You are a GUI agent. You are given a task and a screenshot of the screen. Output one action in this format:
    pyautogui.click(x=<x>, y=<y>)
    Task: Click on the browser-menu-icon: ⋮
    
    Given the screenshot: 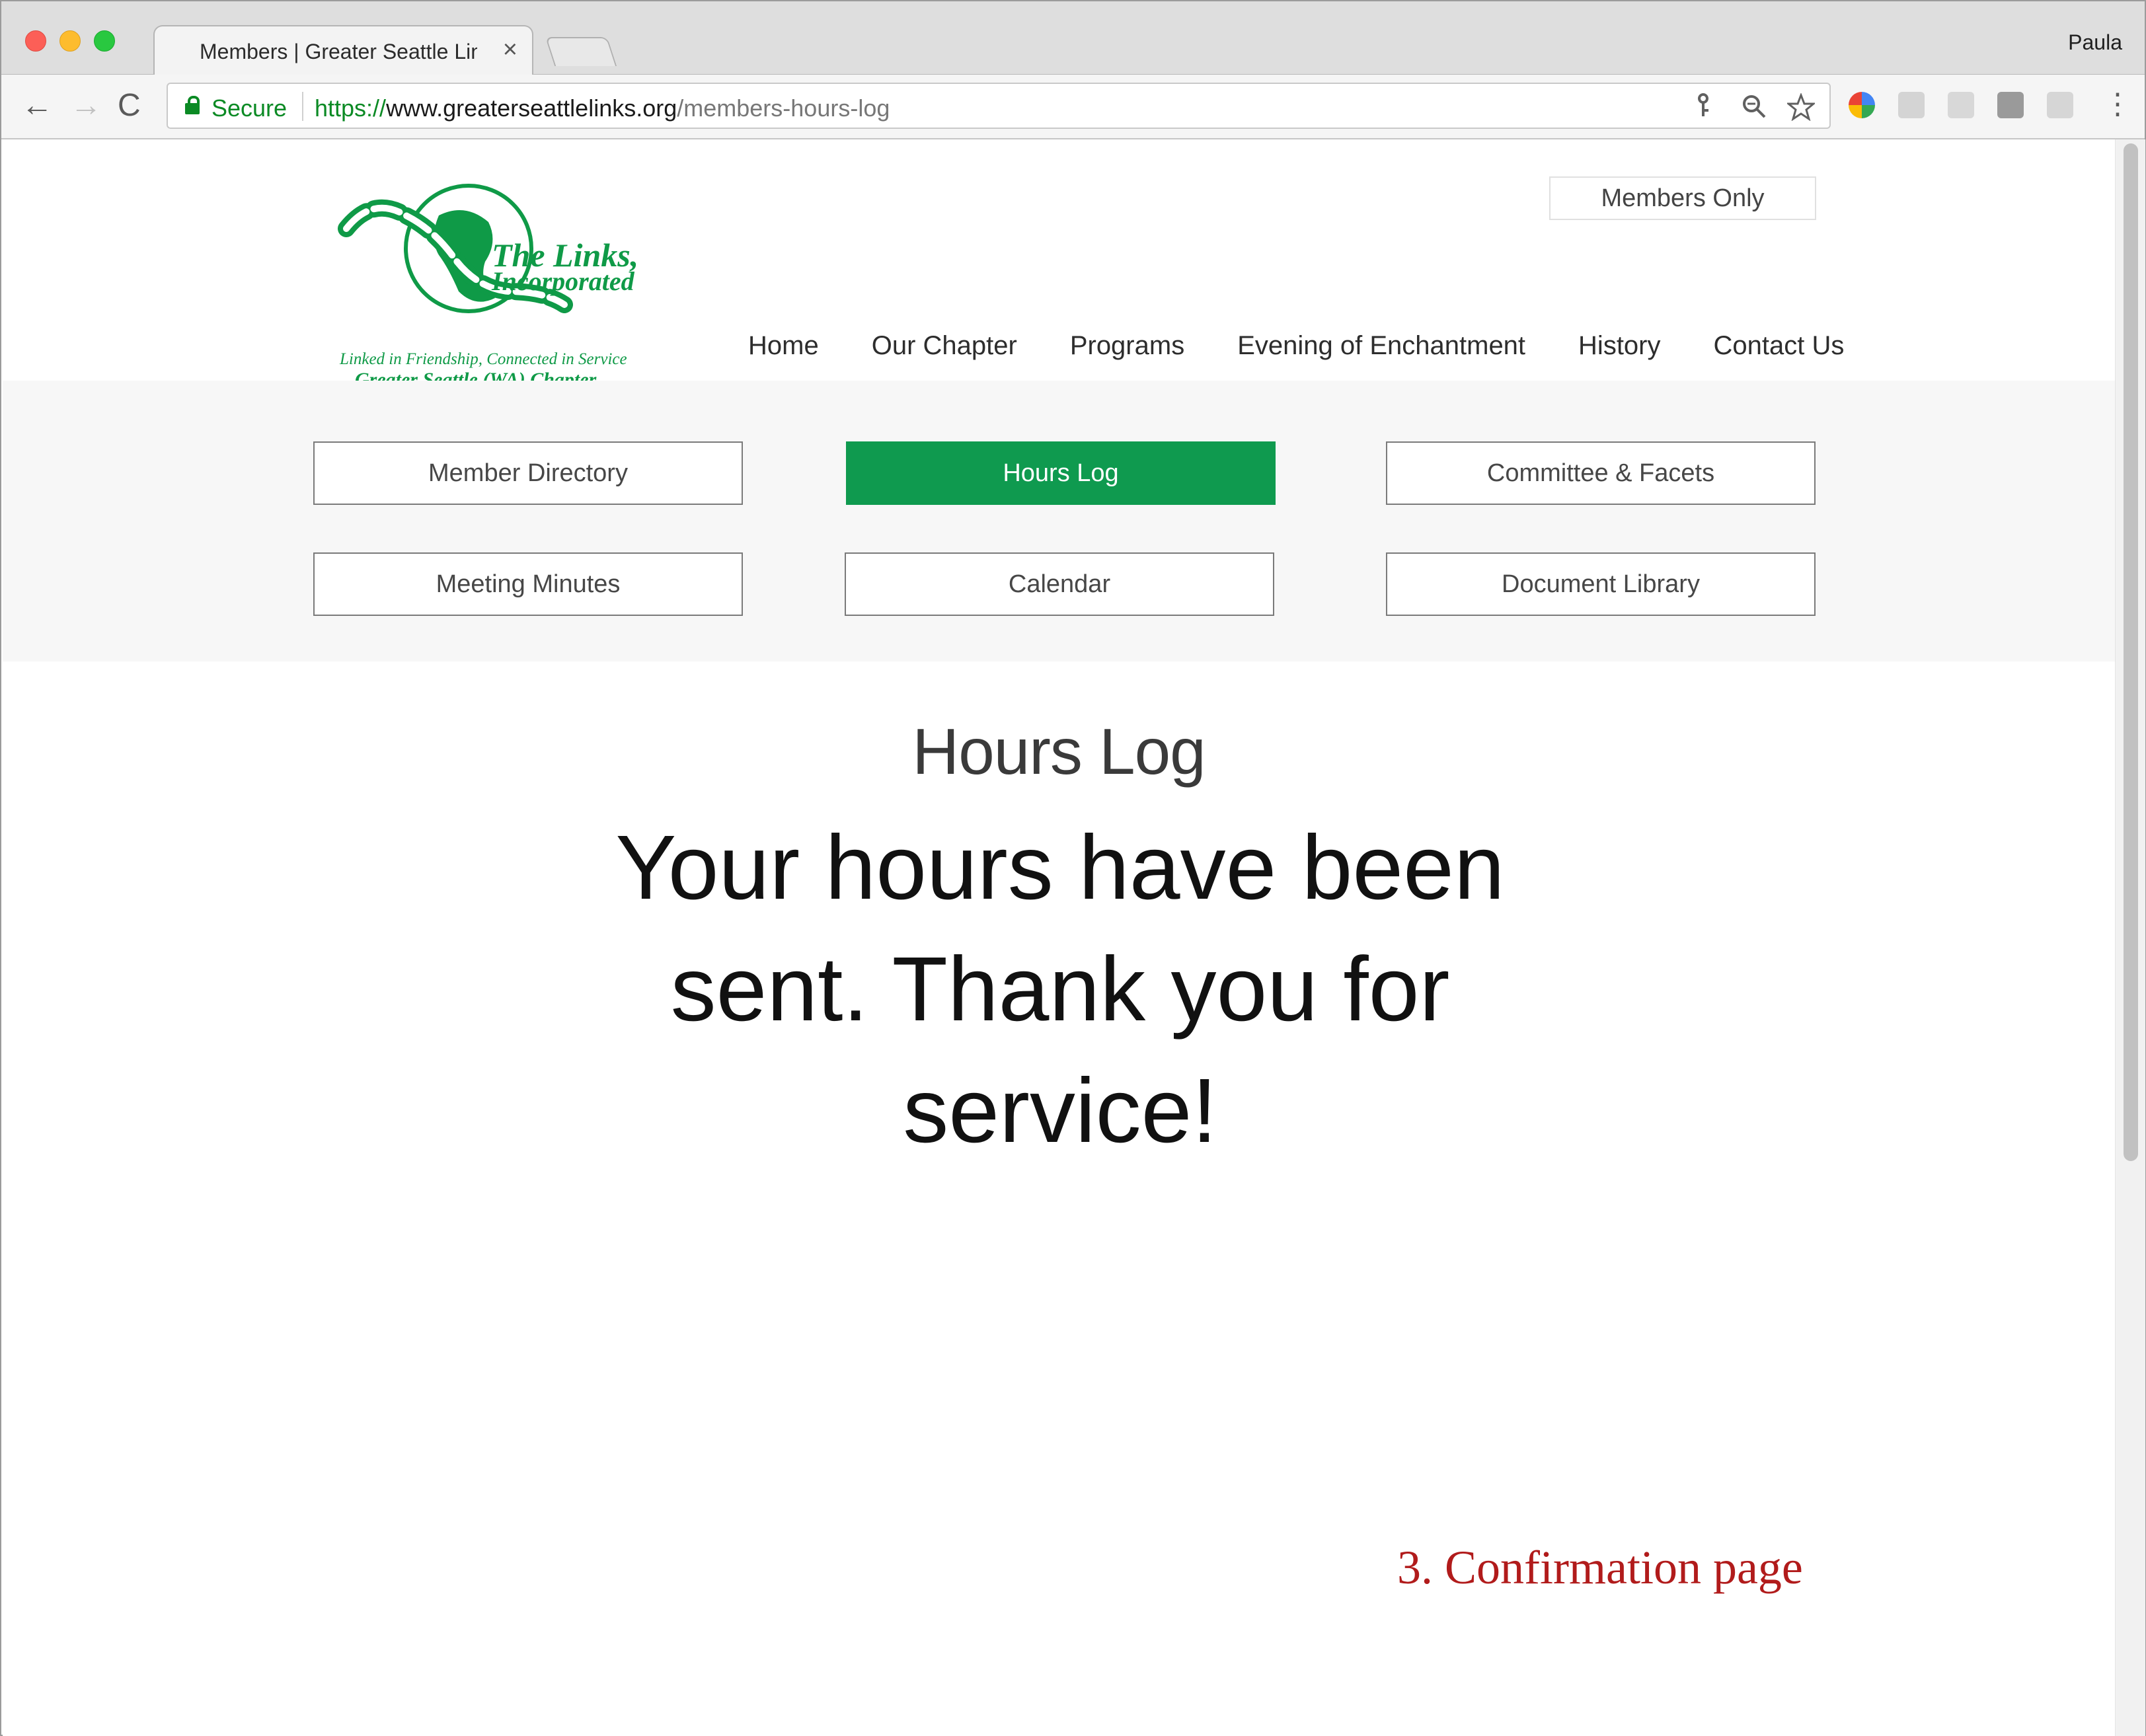 What is the action you would take?
    pyautogui.click(x=2118, y=105)
    